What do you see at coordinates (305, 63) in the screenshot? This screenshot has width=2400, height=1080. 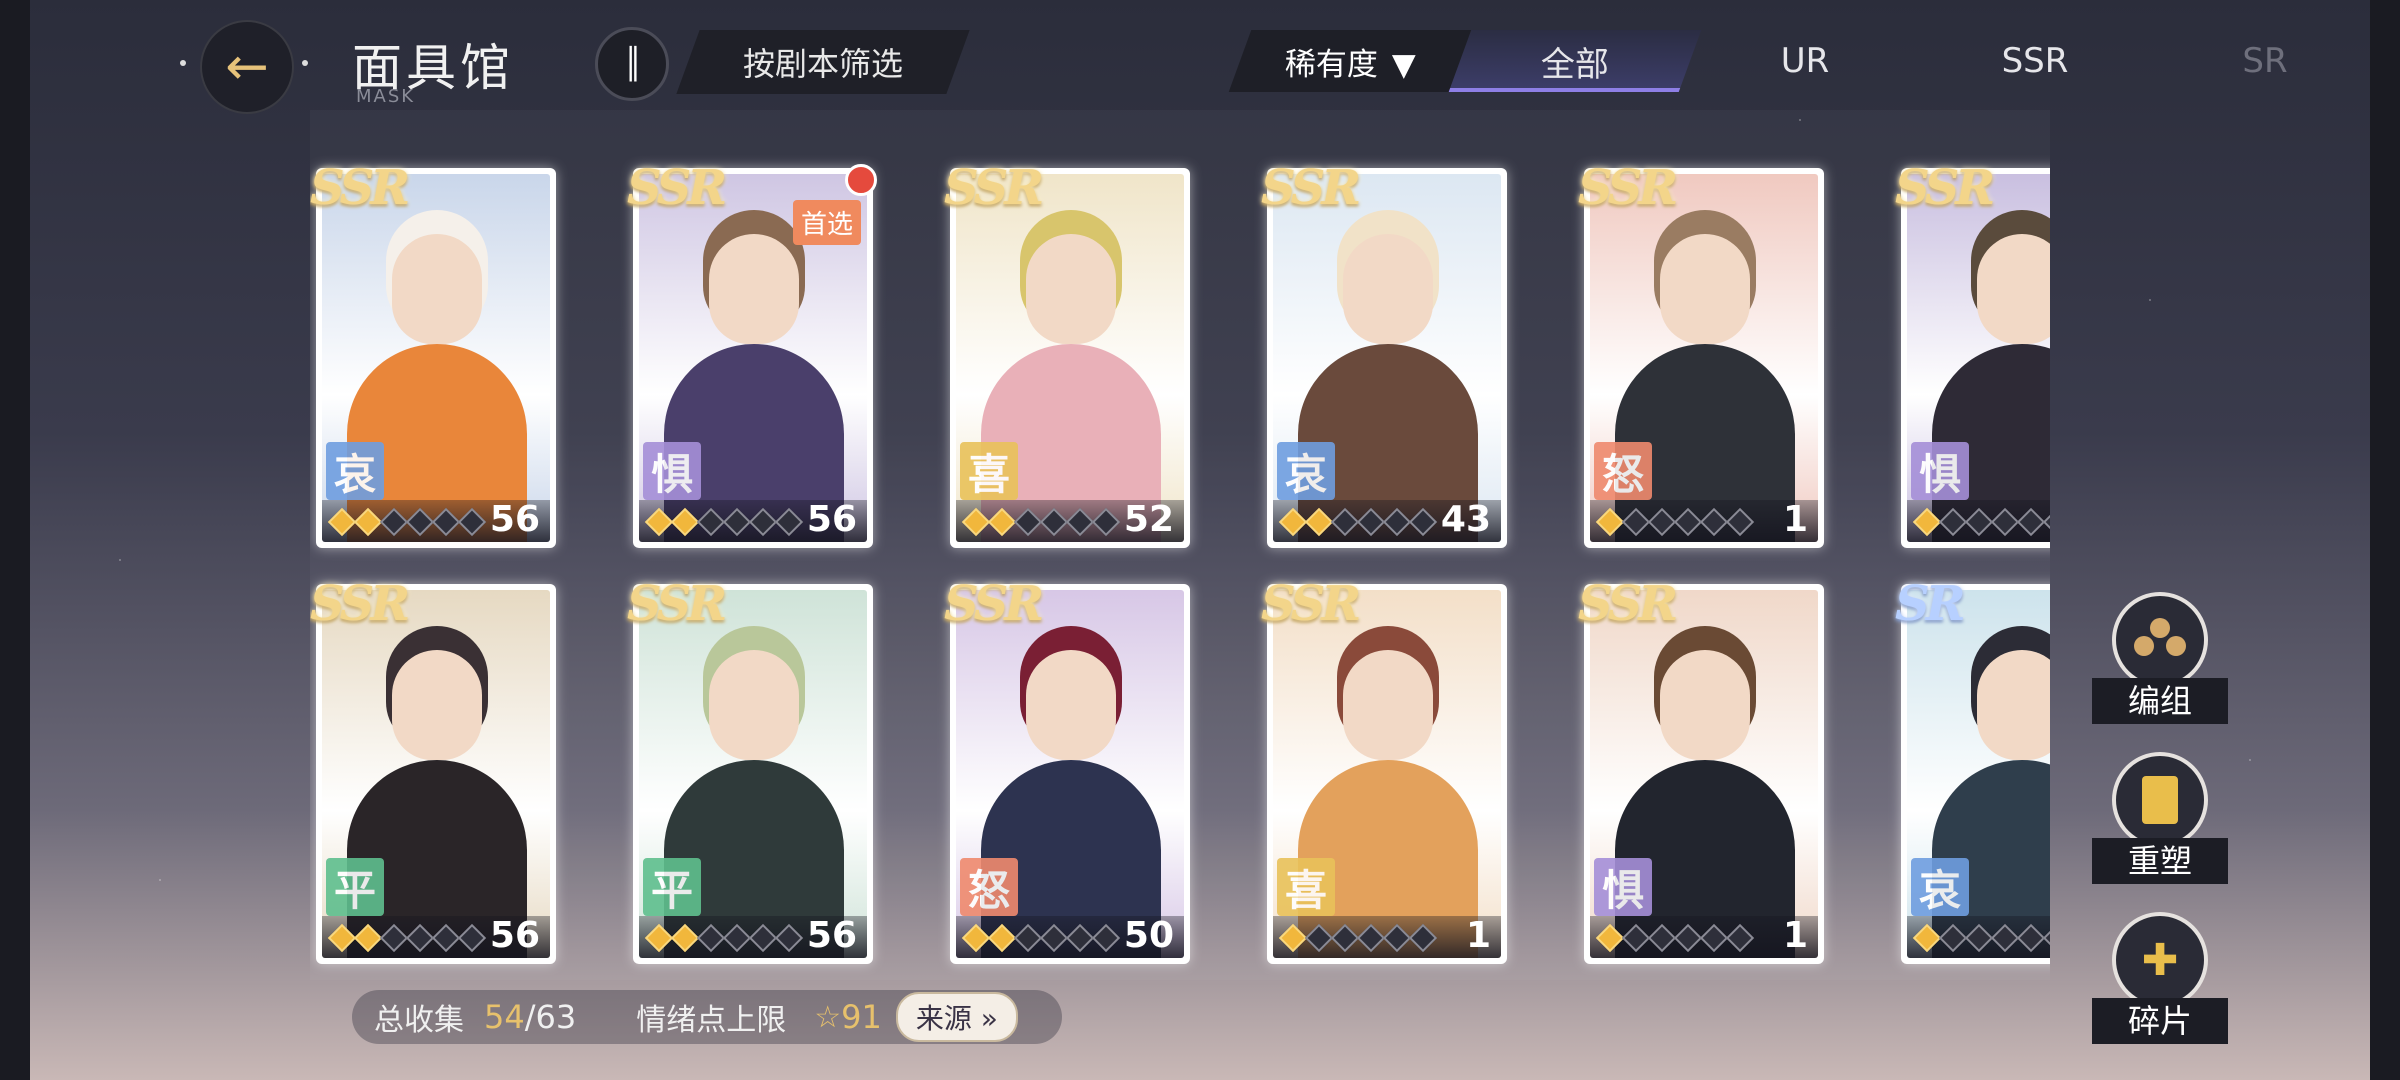 I see `decor-dot` at bounding box center [305, 63].